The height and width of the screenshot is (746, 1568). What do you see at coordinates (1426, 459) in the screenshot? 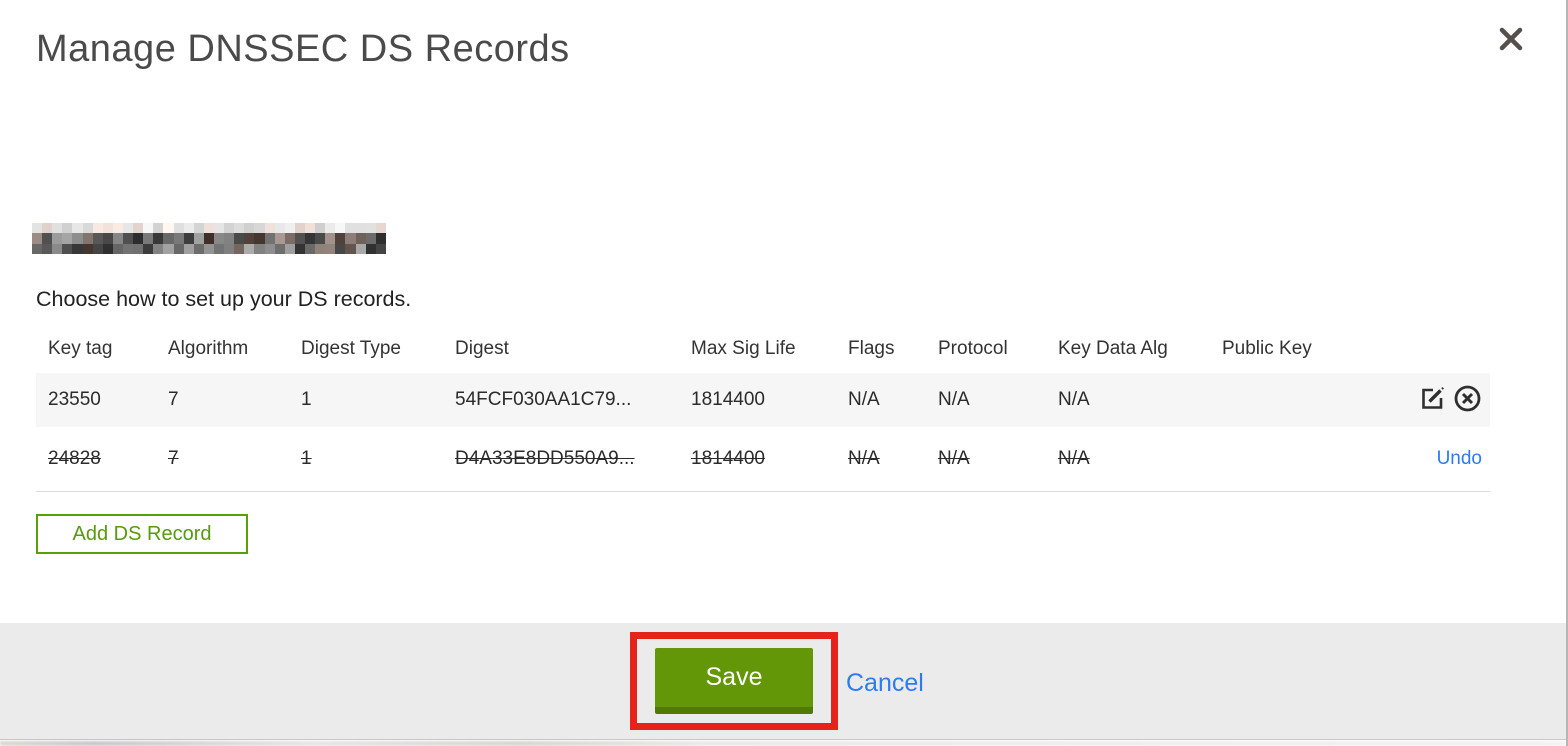
I see `row-actions: Undo` at bounding box center [1426, 459].